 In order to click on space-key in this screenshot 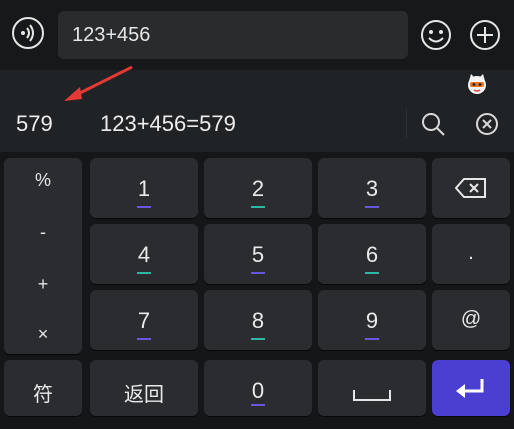, I will do `click(372, 388)`.